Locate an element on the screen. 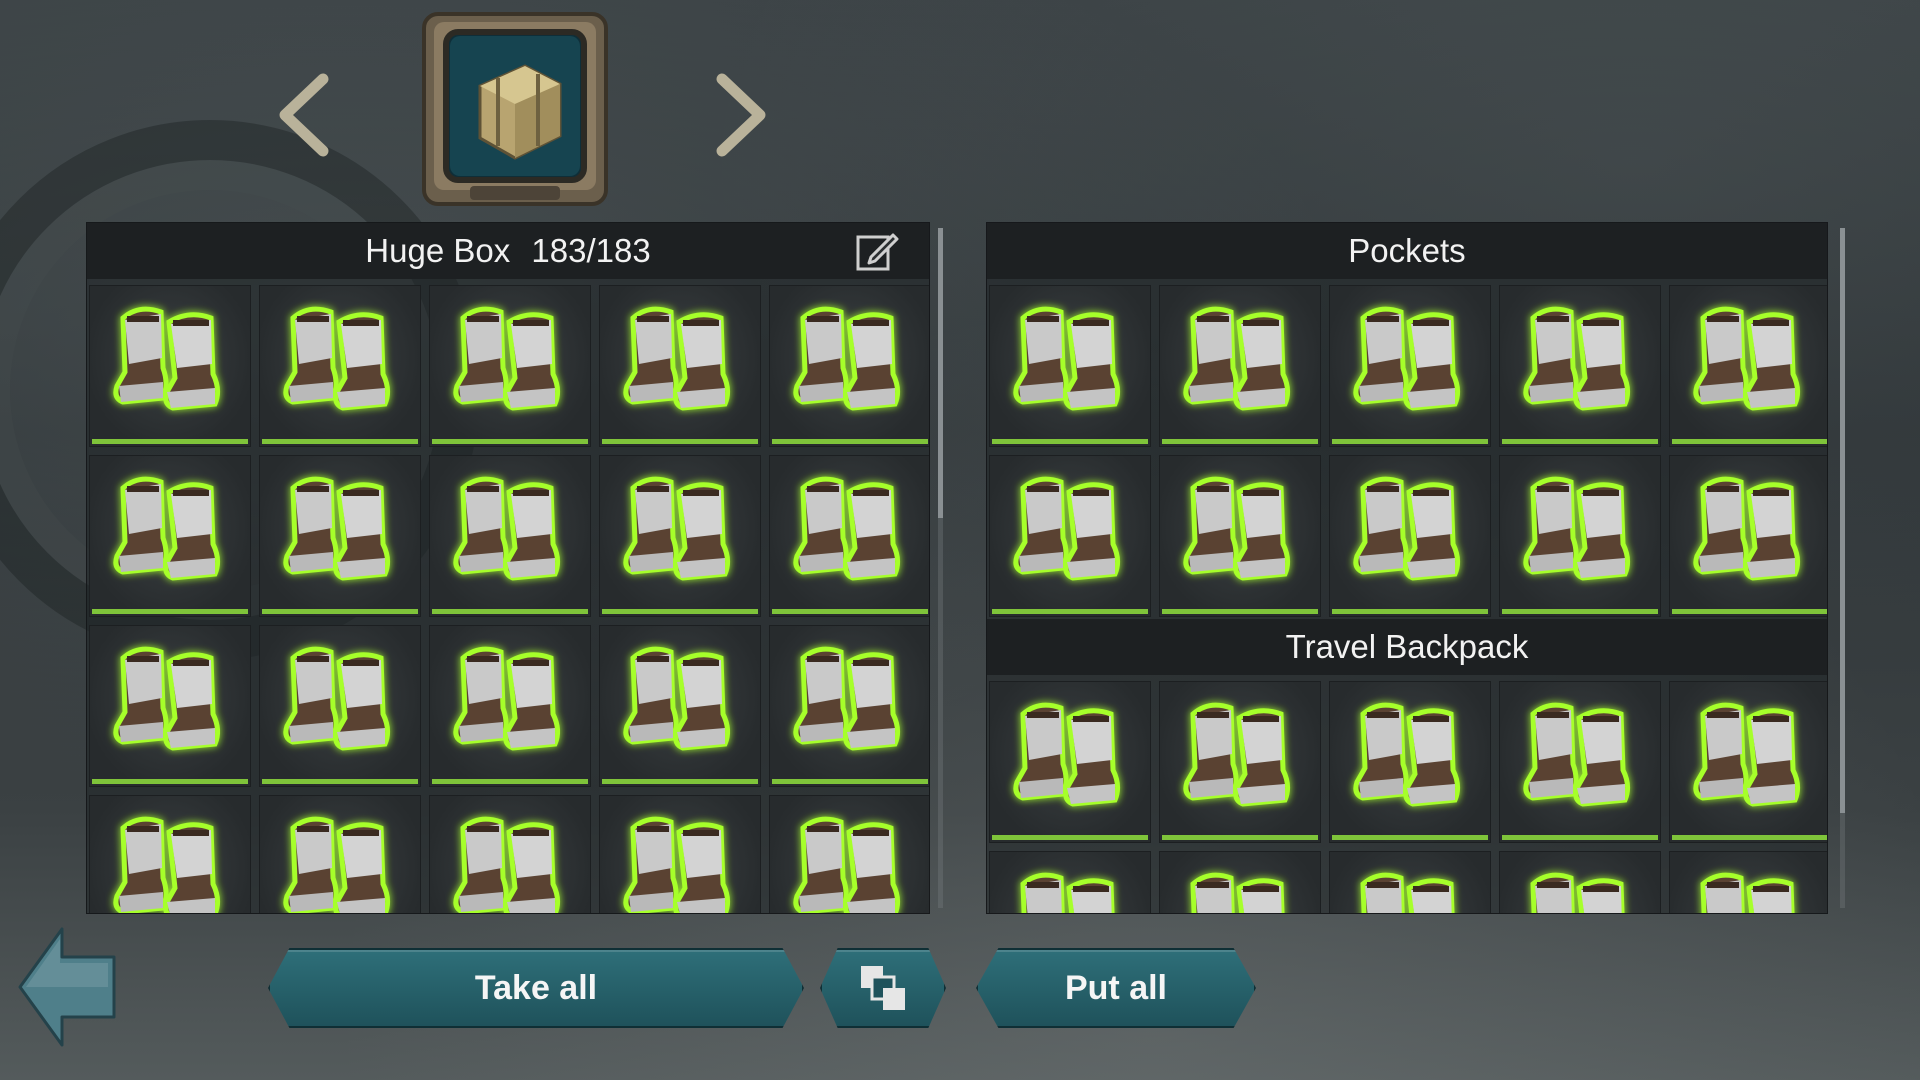  take-all-button: Take all is located at coordinates (536, 988).